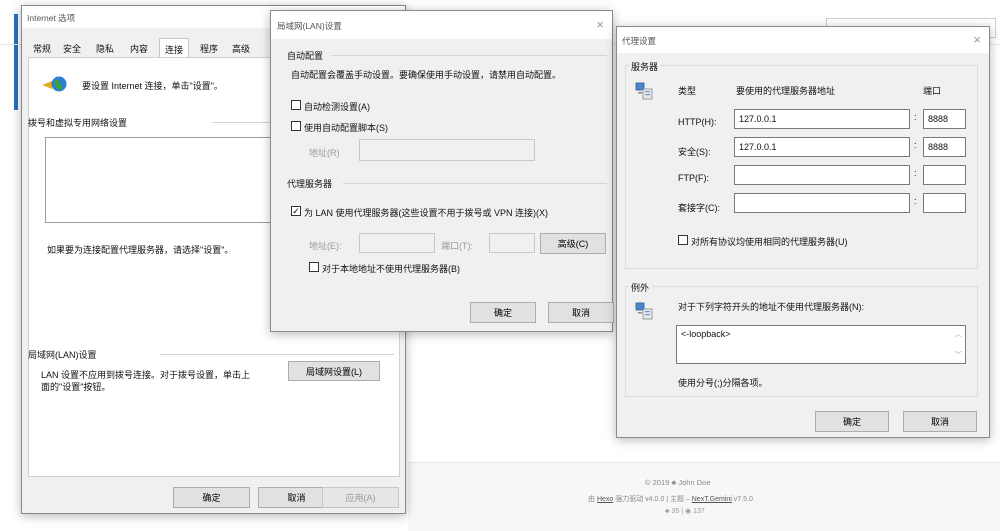 The height and width of the screenshot is (531, 1000). I want to click on socks-colon: :, so click(915, 201).